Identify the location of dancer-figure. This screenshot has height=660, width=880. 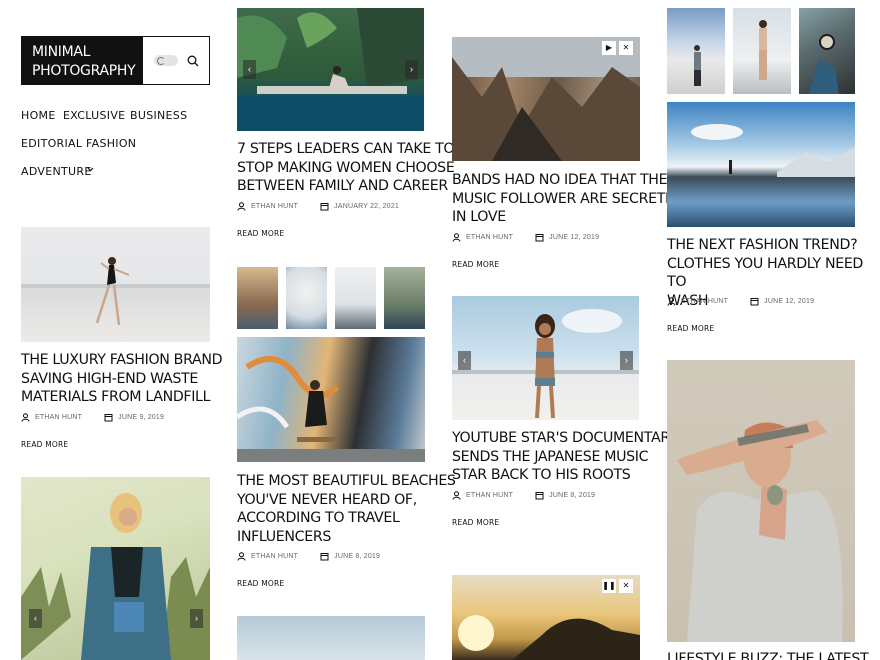
(115, 291).